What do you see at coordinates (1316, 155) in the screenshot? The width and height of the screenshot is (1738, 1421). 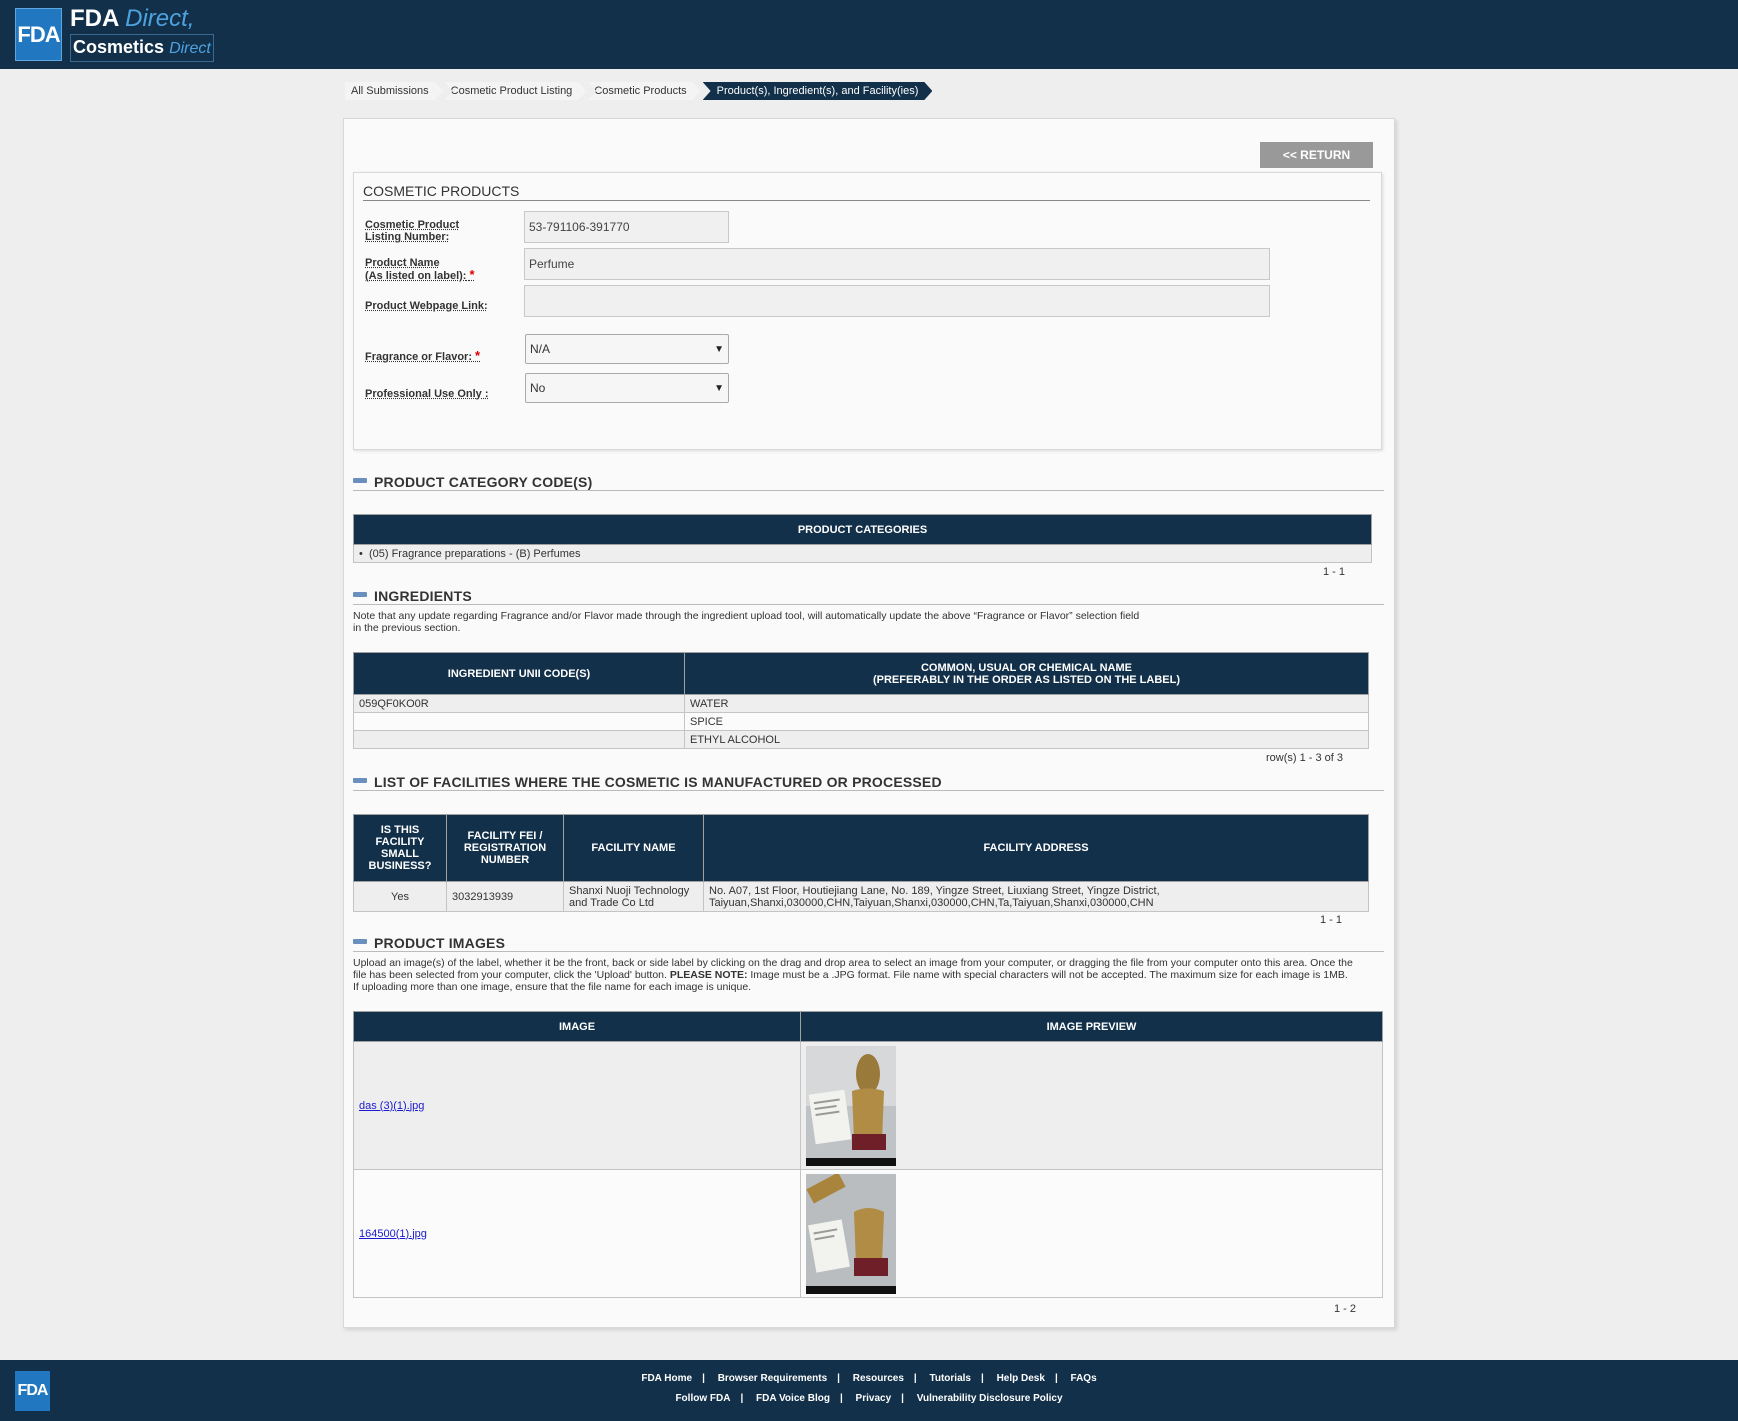 I see `return-button: << RETURN` at bounding box center [1316, 155].